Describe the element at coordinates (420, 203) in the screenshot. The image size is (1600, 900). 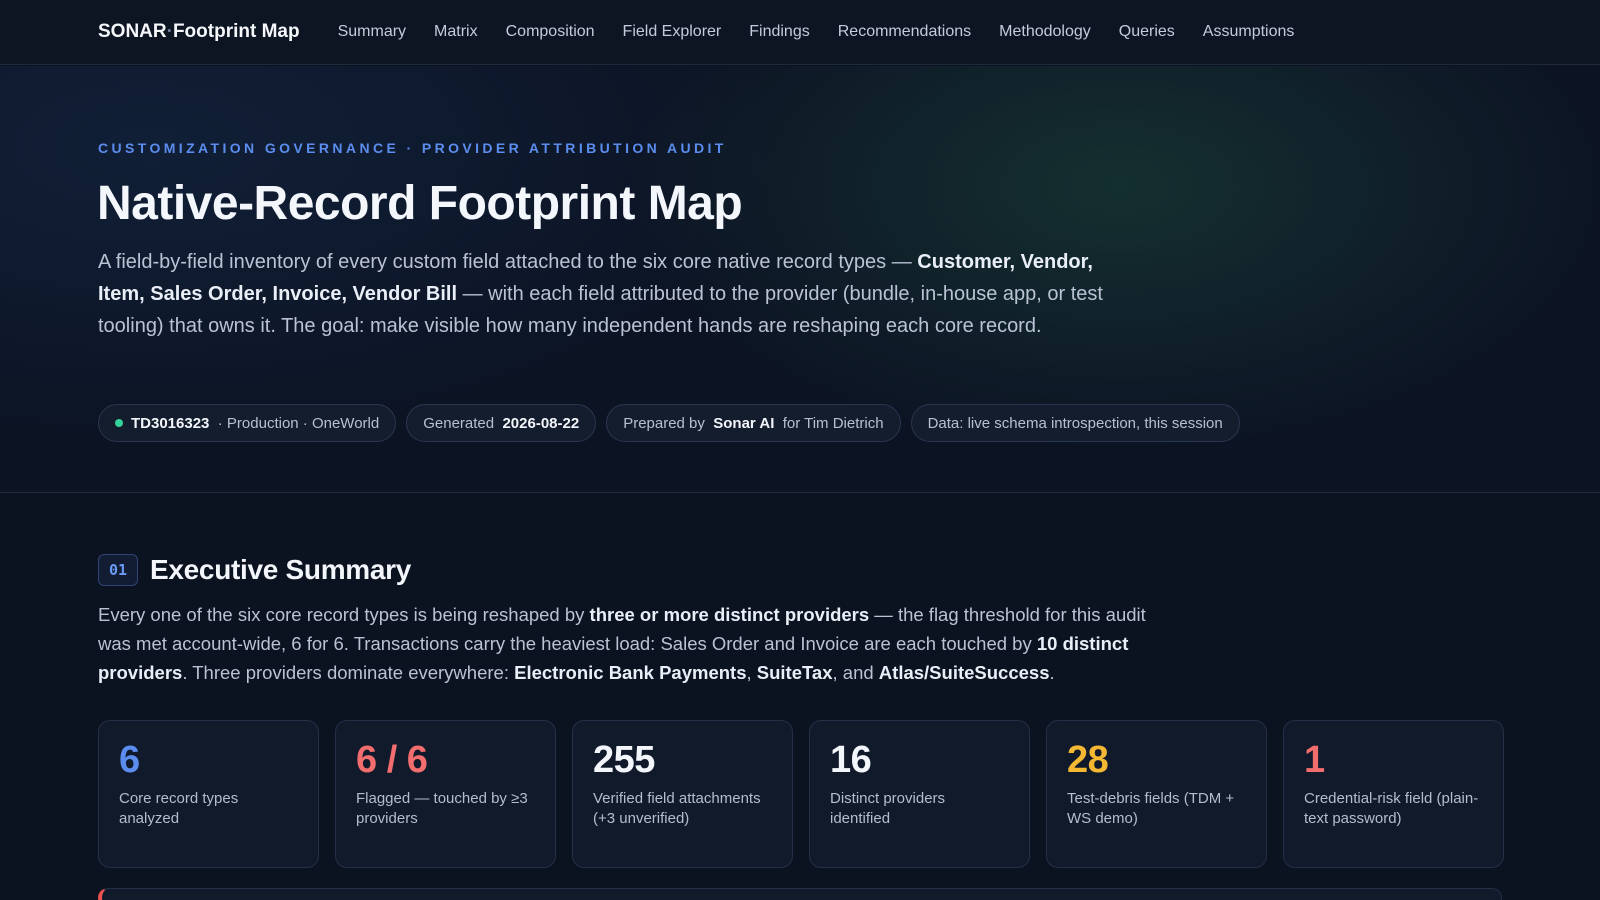
I see `page-title: Native-Record Footprint Map` at that location.